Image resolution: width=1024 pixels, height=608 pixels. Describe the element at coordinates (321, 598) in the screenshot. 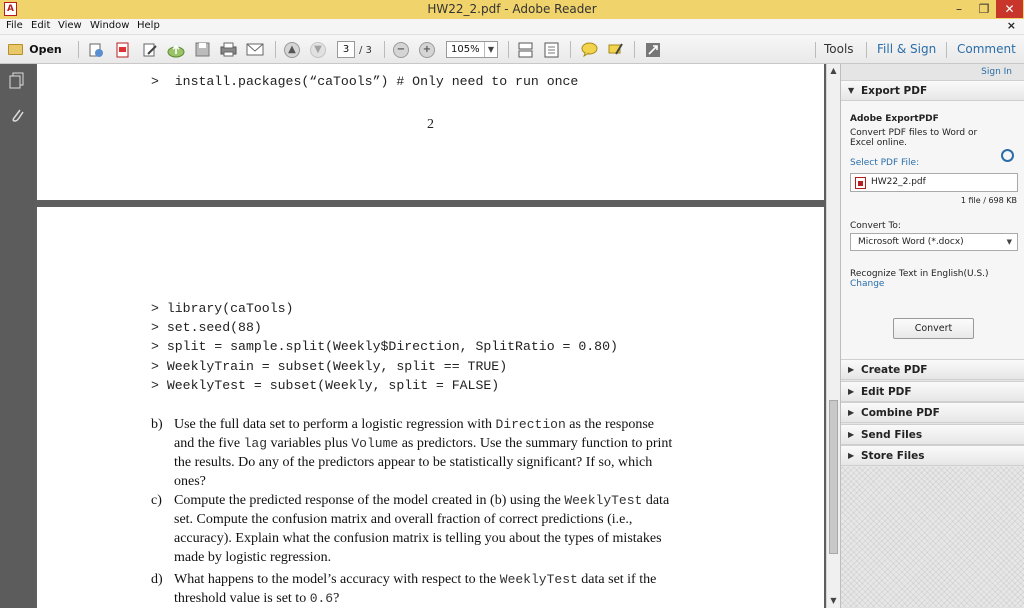

I see `inline-code: 0.6` at that location.